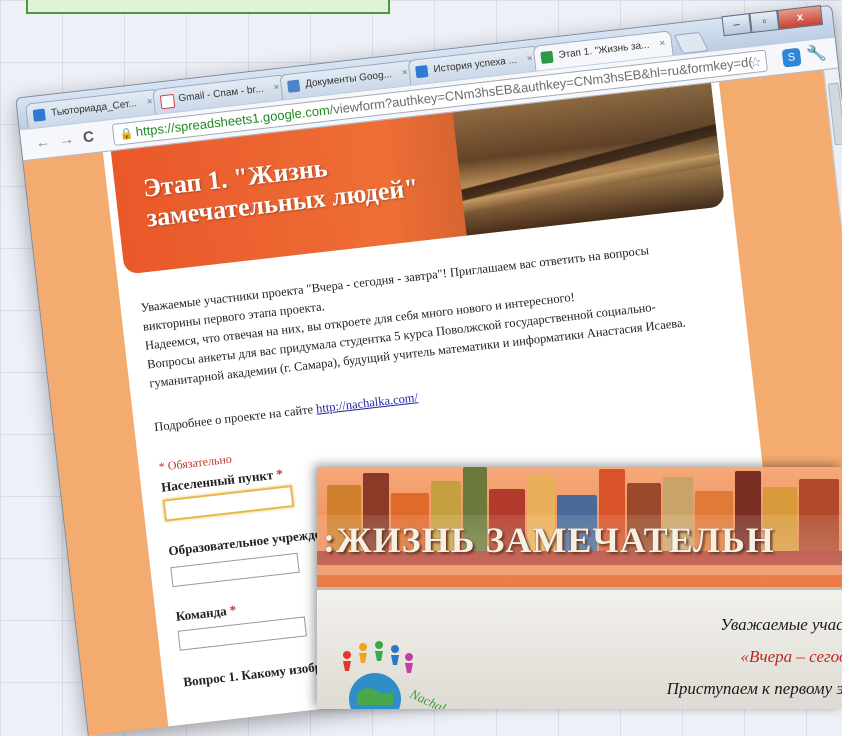 Image resolution: width=842 pixels, height=736 pixels. I want to click on question-text: Команда, so click(201, 613).